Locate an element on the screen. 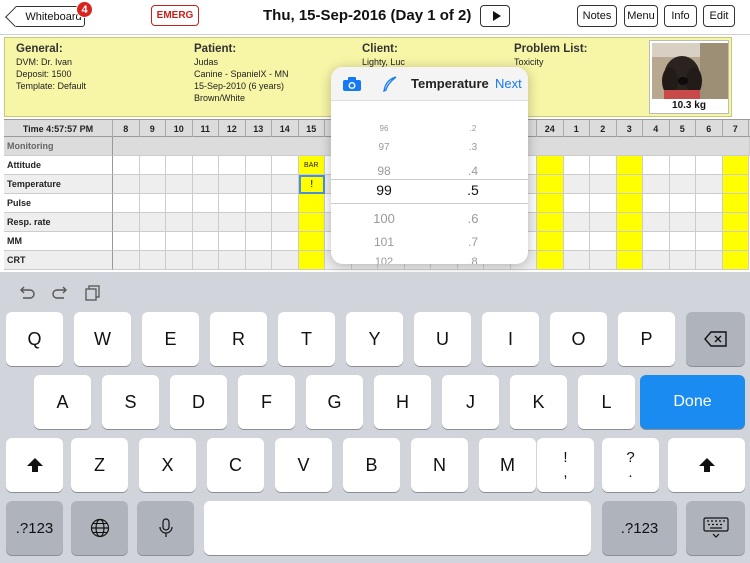 The width and height of the screenshot is (750, 563). grid-cell: BAR is located at coordinates (311, 165).